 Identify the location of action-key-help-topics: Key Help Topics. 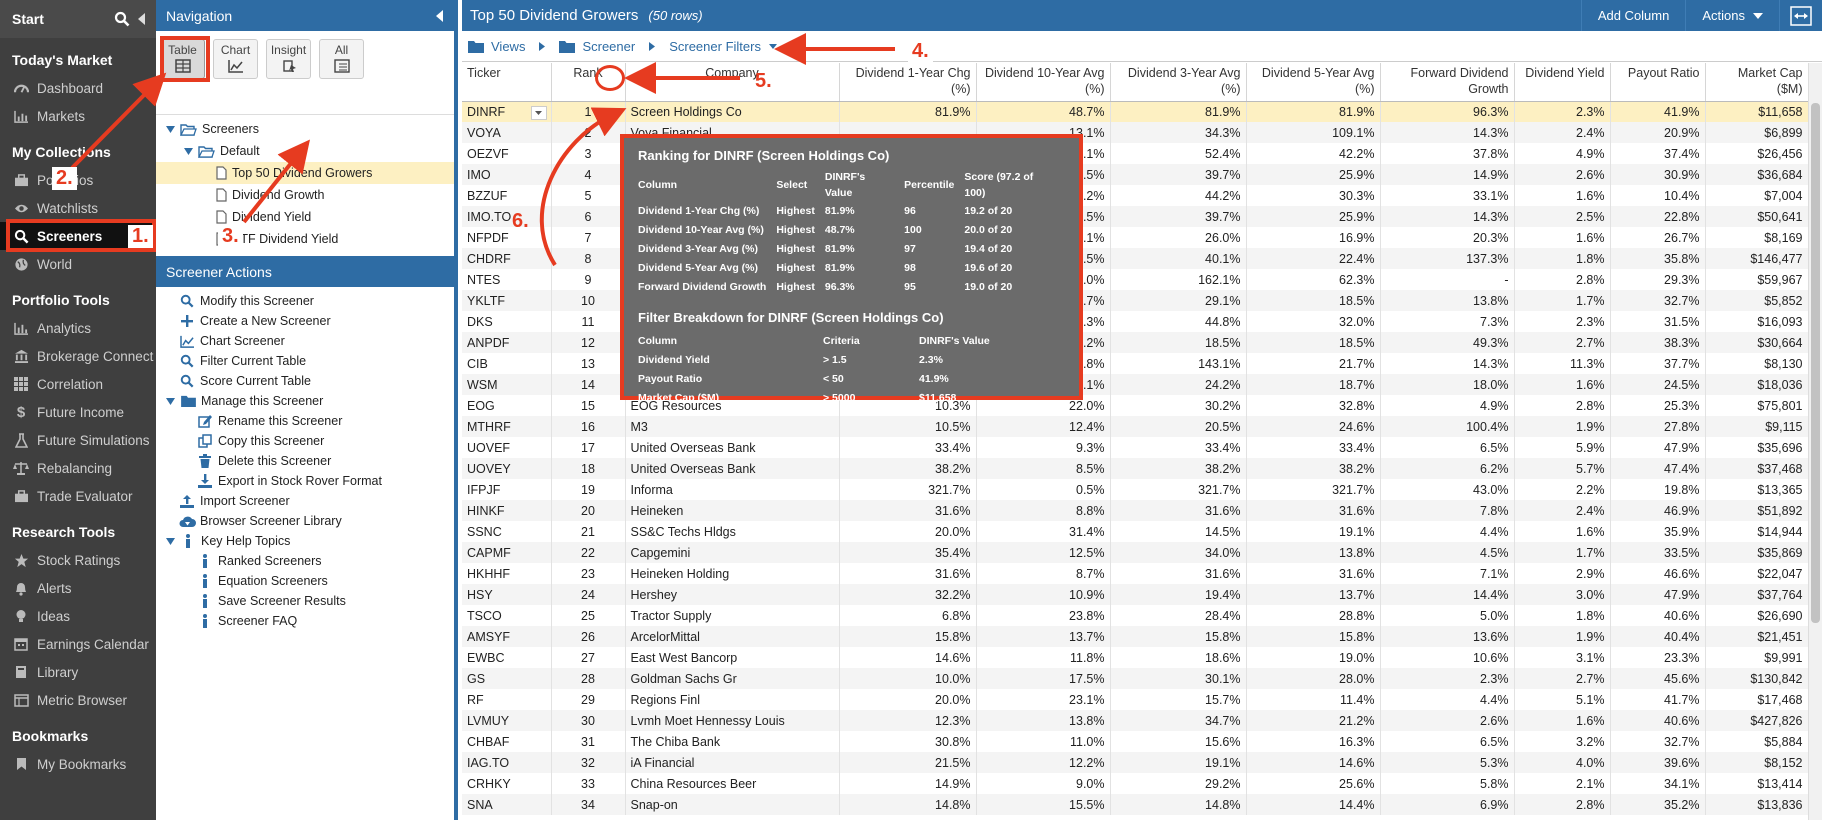
(305, 541).